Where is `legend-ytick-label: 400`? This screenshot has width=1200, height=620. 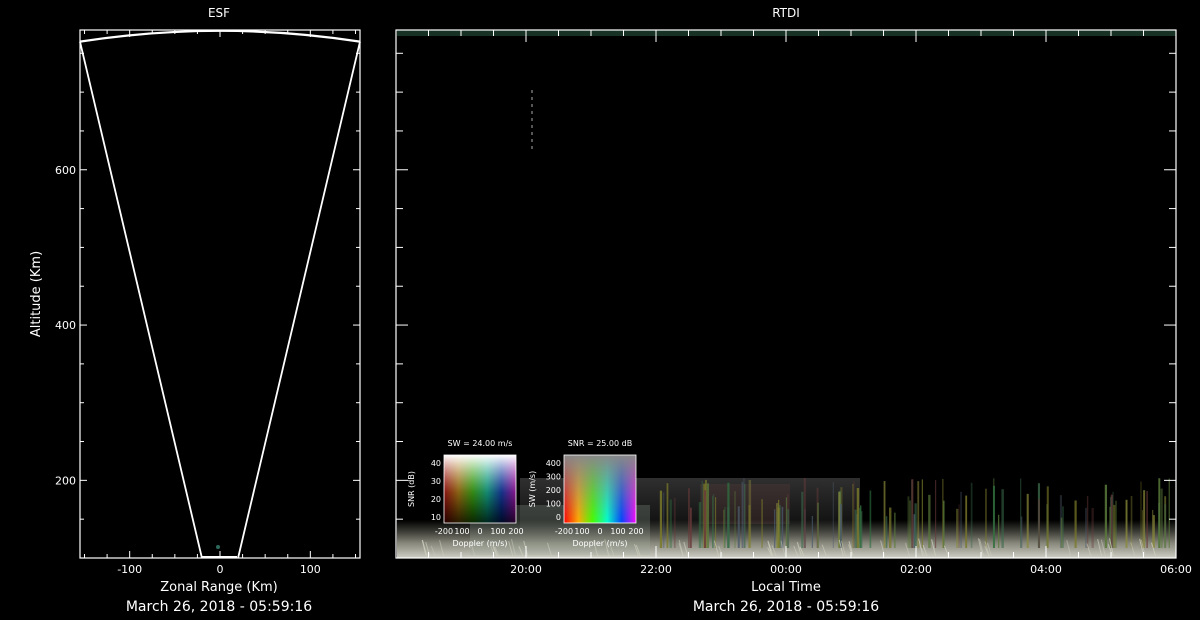
legend-ytick-label: 400 is located at coordinates (553, 463).